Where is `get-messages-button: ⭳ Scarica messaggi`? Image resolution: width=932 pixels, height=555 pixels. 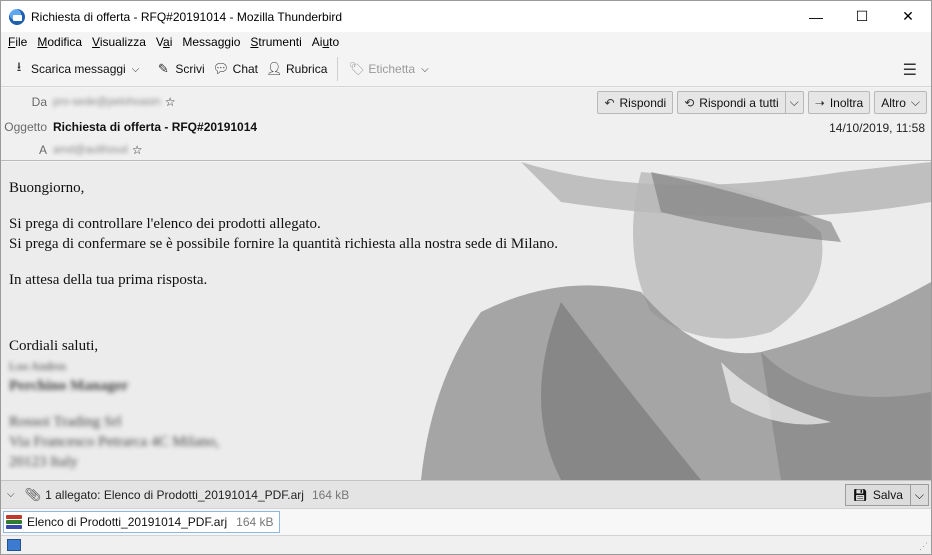 get-messages-button: ⭳ Scarica messaggi is located at coordinates (68, 69).